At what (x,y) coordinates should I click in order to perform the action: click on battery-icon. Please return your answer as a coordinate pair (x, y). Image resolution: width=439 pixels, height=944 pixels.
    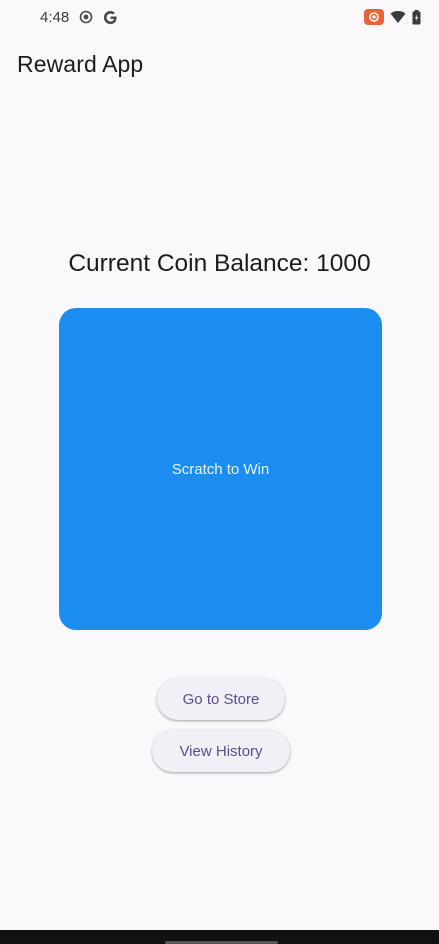
    Looking at the image, I should click on (416, 17).